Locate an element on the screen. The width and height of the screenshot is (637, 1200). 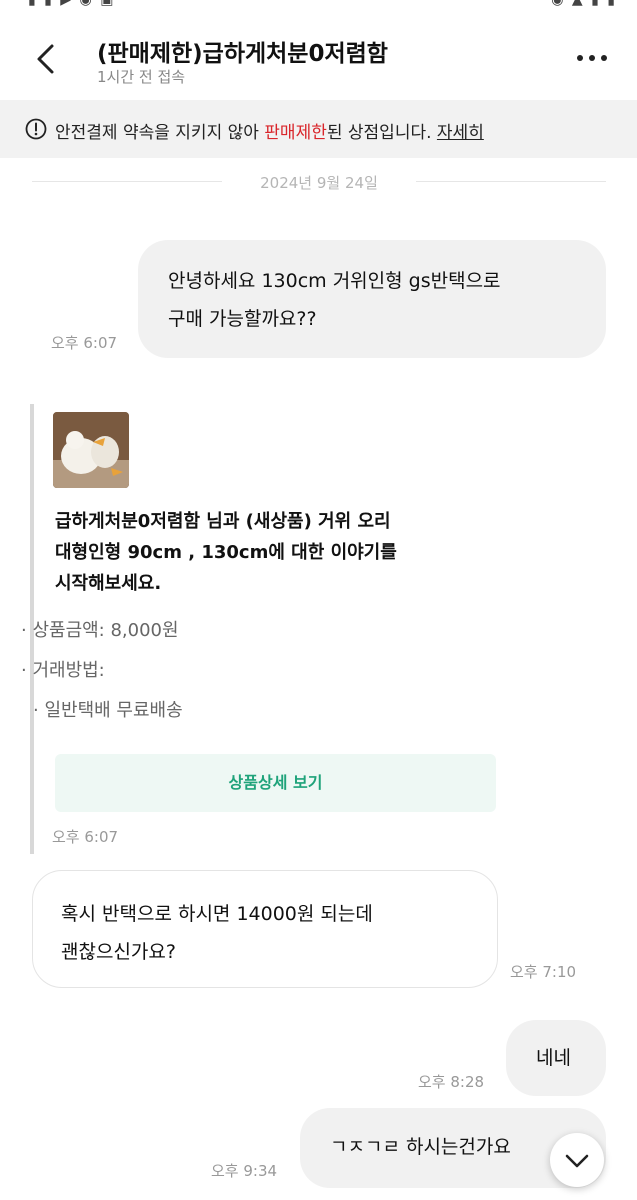
product-thumbnail is located at coordinates (91, 450).